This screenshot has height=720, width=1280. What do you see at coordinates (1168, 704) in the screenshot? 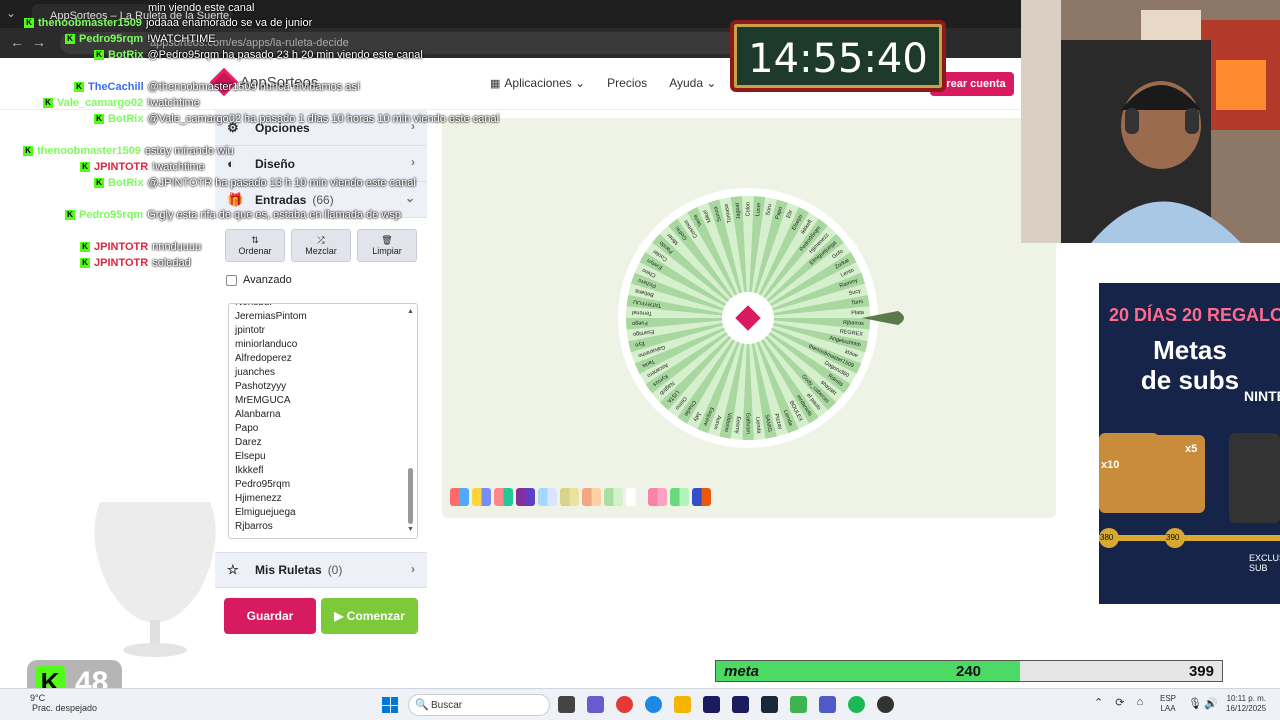
I see `language-indicator: ESP LAA` at bounding box center [1168, 704].